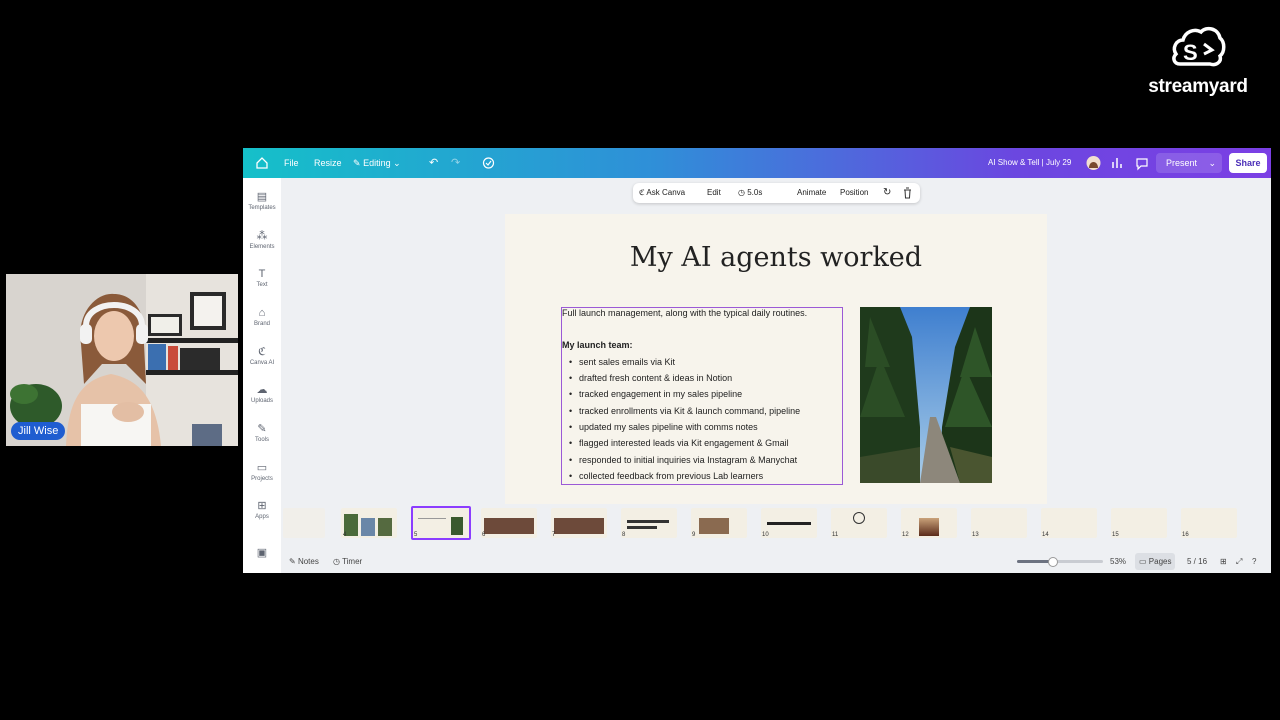 This screenshot has width=1280, height=720. What do you see at coordinates (262, 163) in the screenshot?
I see `home-icon` at bounding box center [262, 163].